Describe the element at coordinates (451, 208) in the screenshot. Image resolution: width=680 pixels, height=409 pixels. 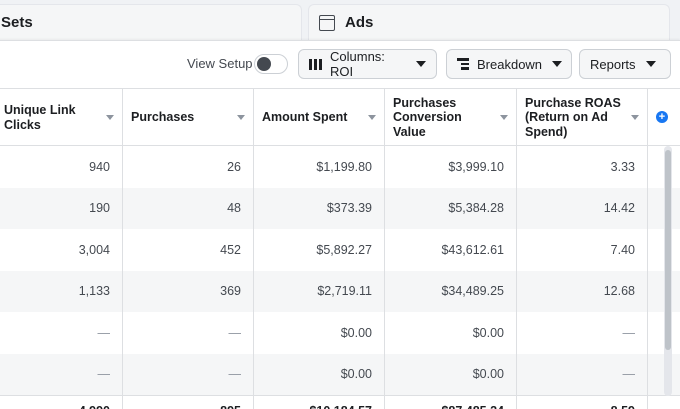
I see `table-cell: $5,384.28` at that location.